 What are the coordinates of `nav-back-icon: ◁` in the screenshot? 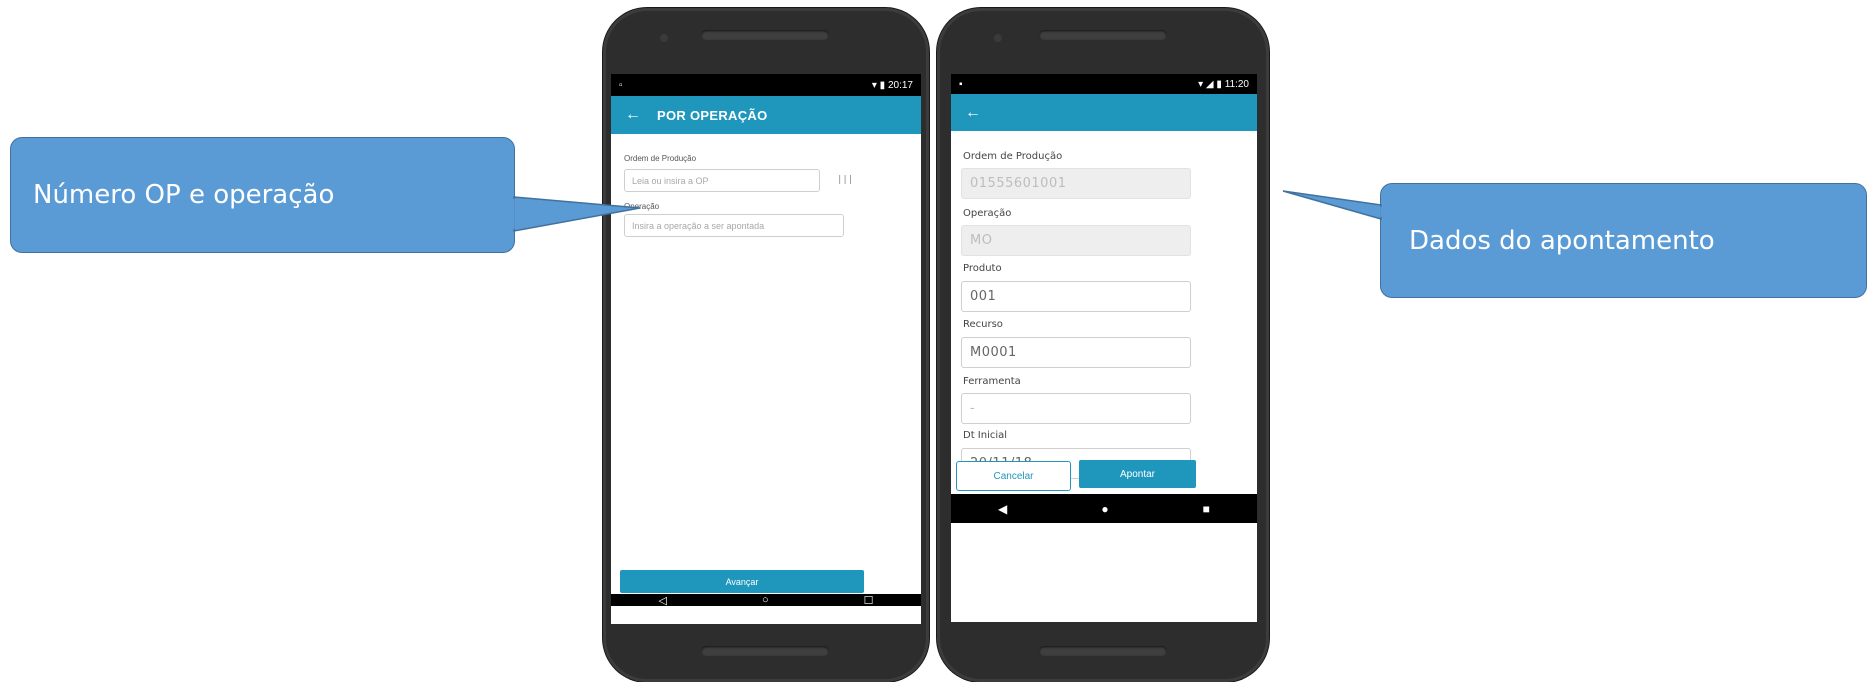 It's located at (663, 600).